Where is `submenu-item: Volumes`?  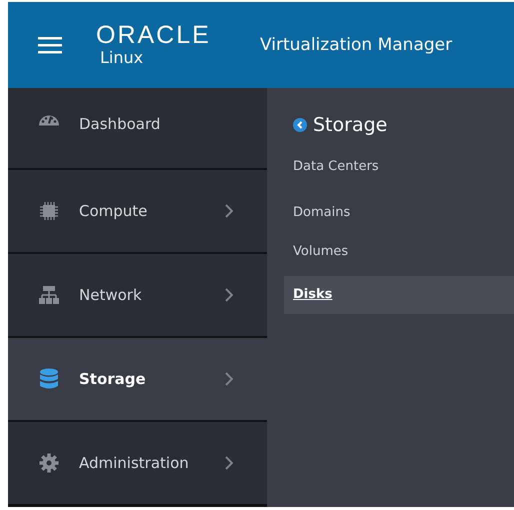 submenu-item: Volumes is located at coordinates (399, 252).